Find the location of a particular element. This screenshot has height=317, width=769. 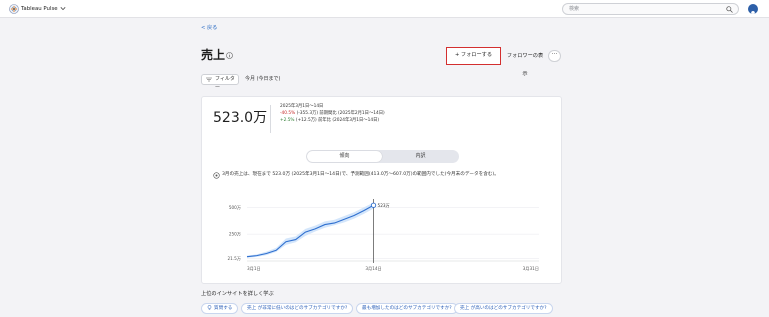

x-tick-label: 3月31日 is located at coordinates (531, 269).